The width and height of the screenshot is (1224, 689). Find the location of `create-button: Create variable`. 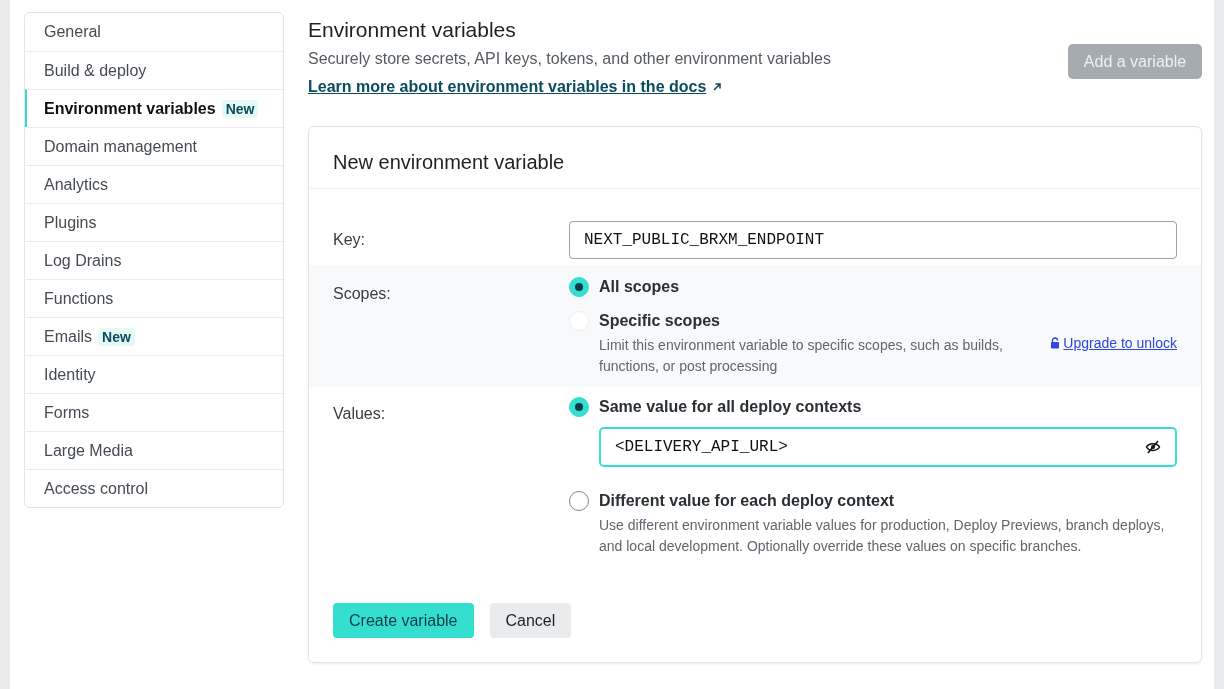

create-button: Create variable is located at coordinates (403, 620).